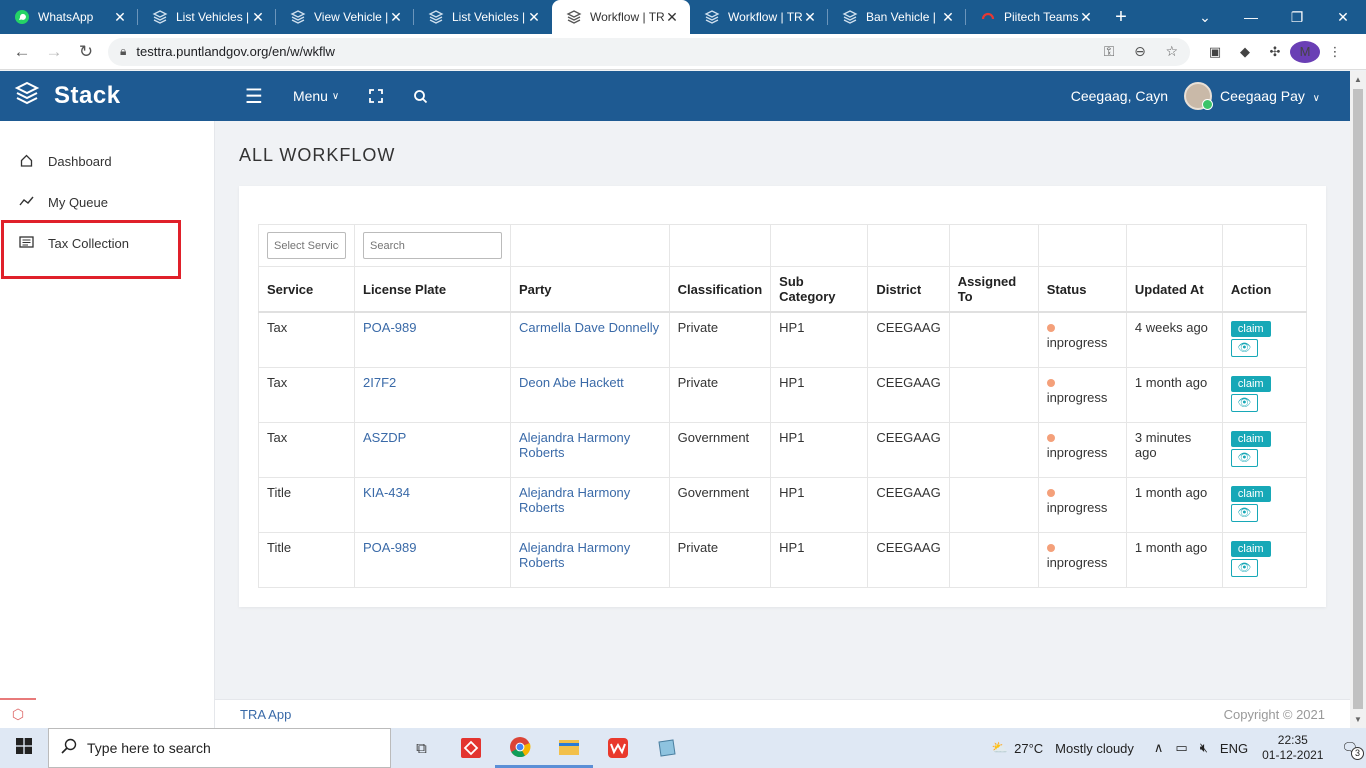 The width and height of the screenshot is (1366, 768). Describe the element at coordinates (897, 17) in the screenshot. I see `browser-tab: Ban Vehicle | ✕` at that location.